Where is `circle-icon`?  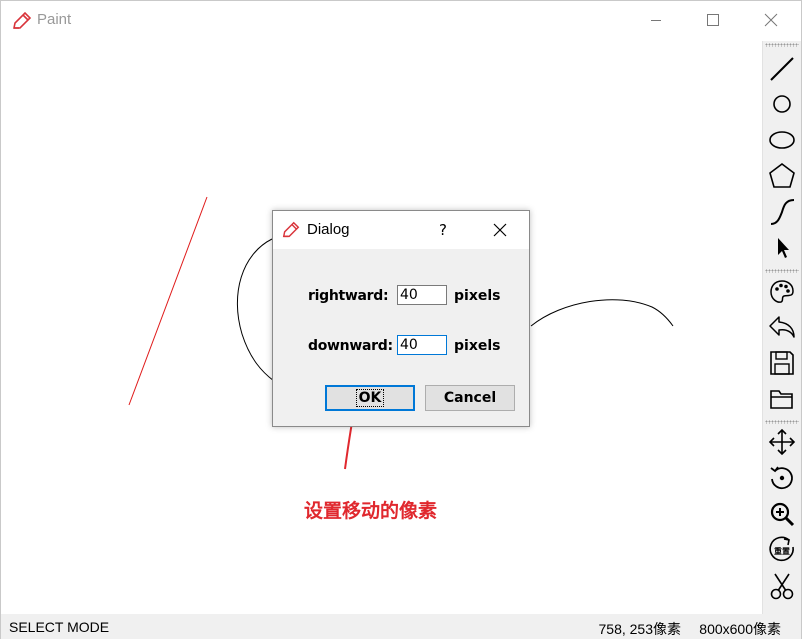 circle-icon is located at coordinates (782, 104).